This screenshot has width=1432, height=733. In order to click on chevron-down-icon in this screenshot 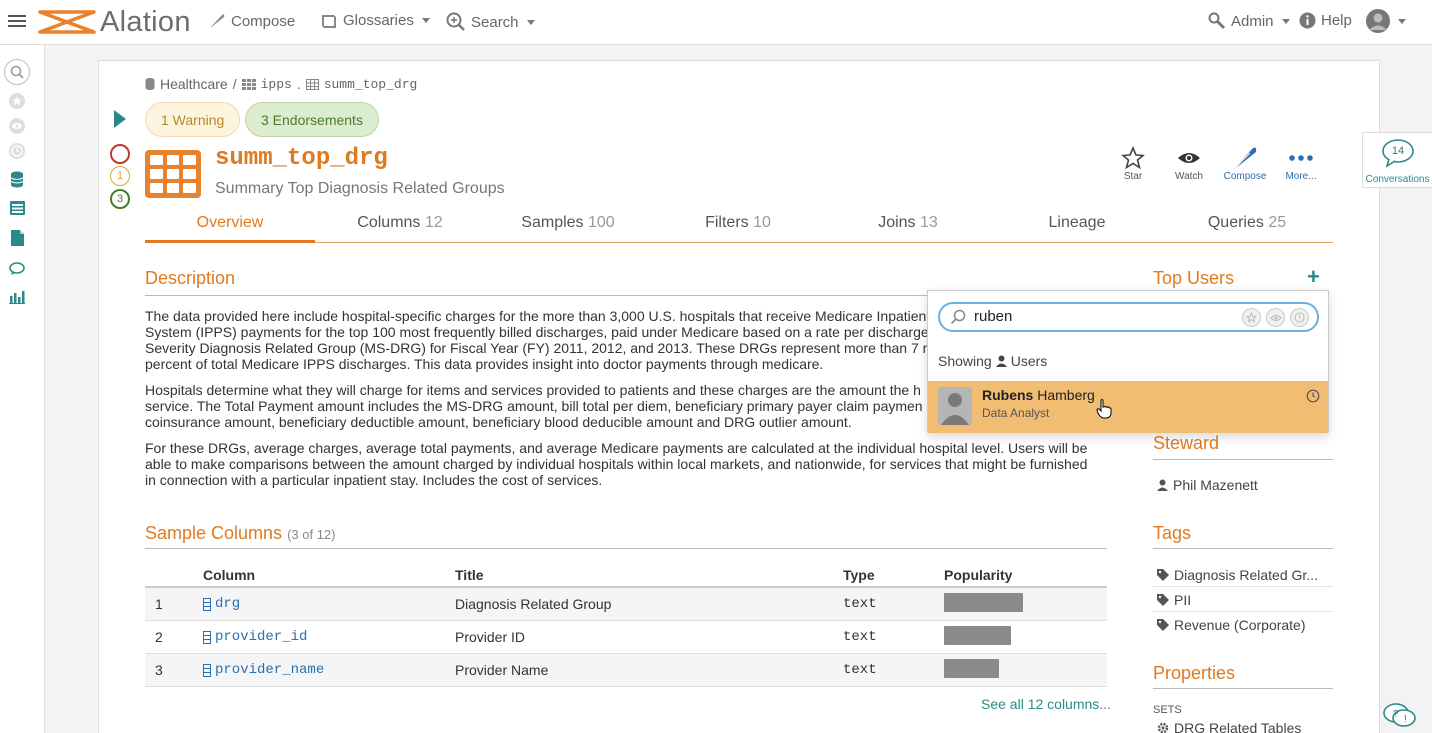, I will do `click(1285, 21)`.